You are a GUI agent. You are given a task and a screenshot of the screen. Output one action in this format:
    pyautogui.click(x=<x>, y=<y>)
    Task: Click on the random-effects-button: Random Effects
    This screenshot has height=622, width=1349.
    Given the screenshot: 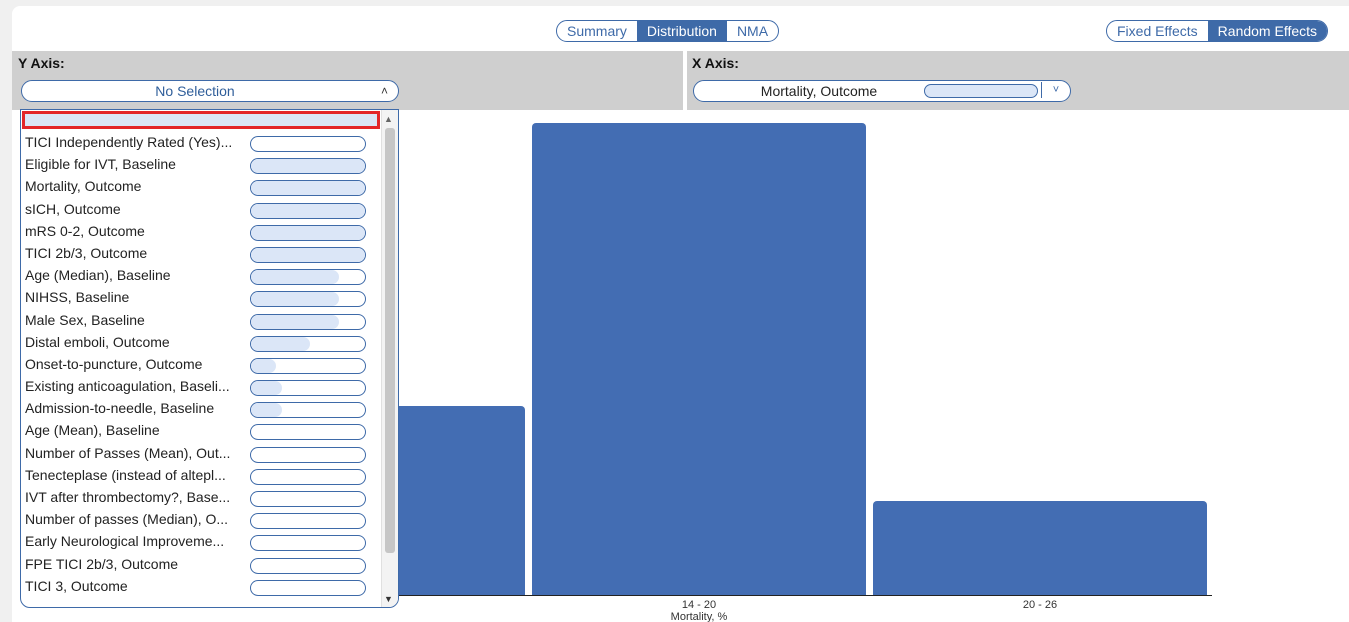 What is the action you would take?
    pyautogui.click(x=1267, y=31)
    